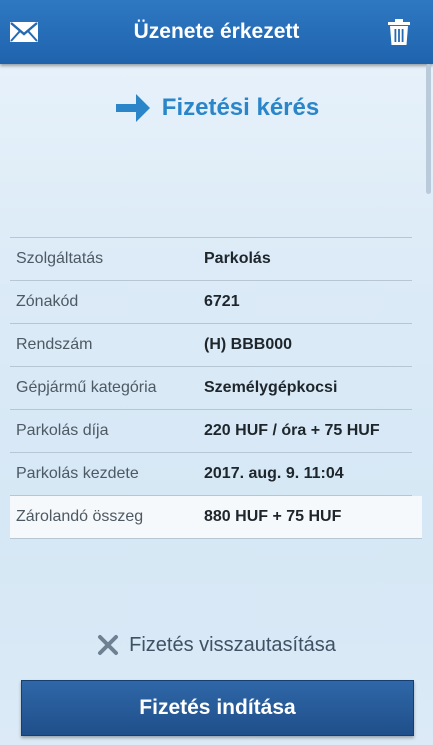 Image resolution: width=433 pixels, height=745 pixels. I want to click on start-payment-label: Fizetés indítása, so click(217, 707).